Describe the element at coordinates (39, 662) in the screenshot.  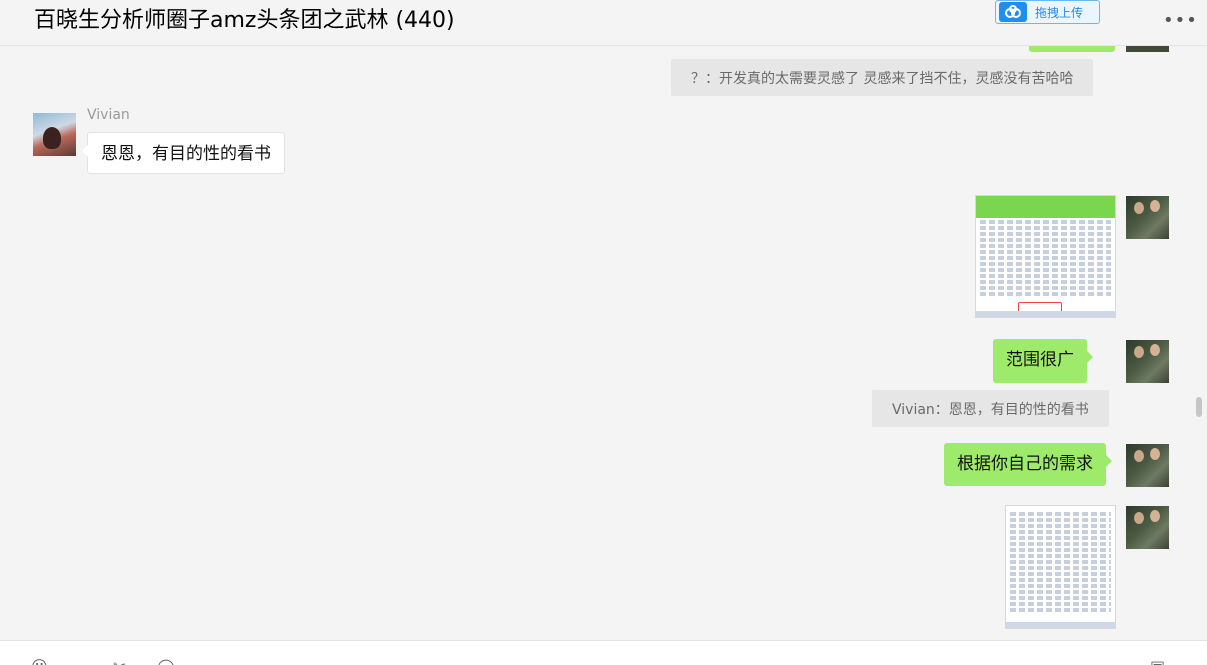
I see `emoji-icon: ☺` at that location.